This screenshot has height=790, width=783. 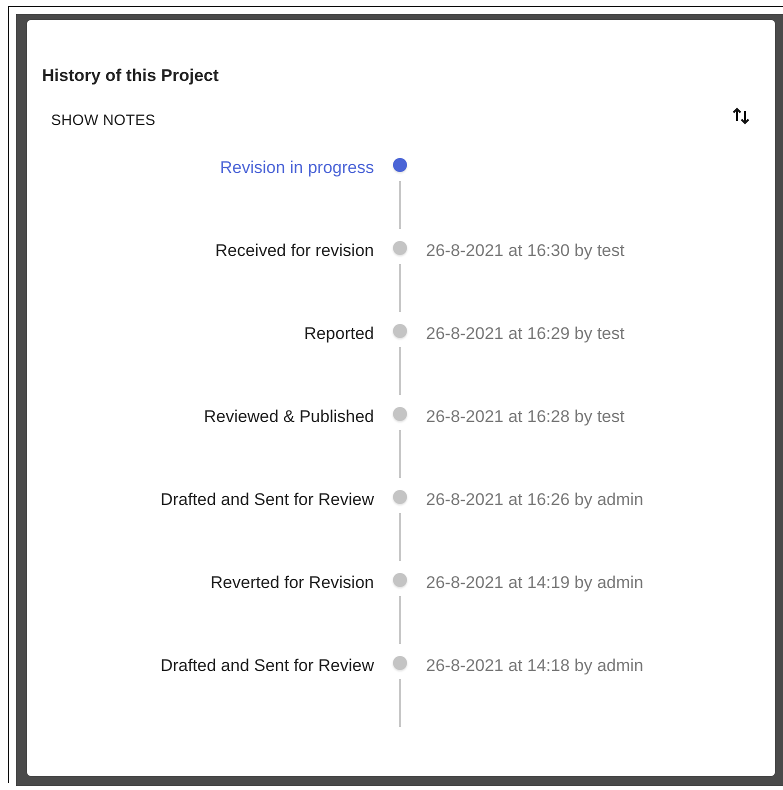 What do you see at coordinates (741, 116) in the screenshot?
I see `sort-icon` at bounding box center [741, 116].